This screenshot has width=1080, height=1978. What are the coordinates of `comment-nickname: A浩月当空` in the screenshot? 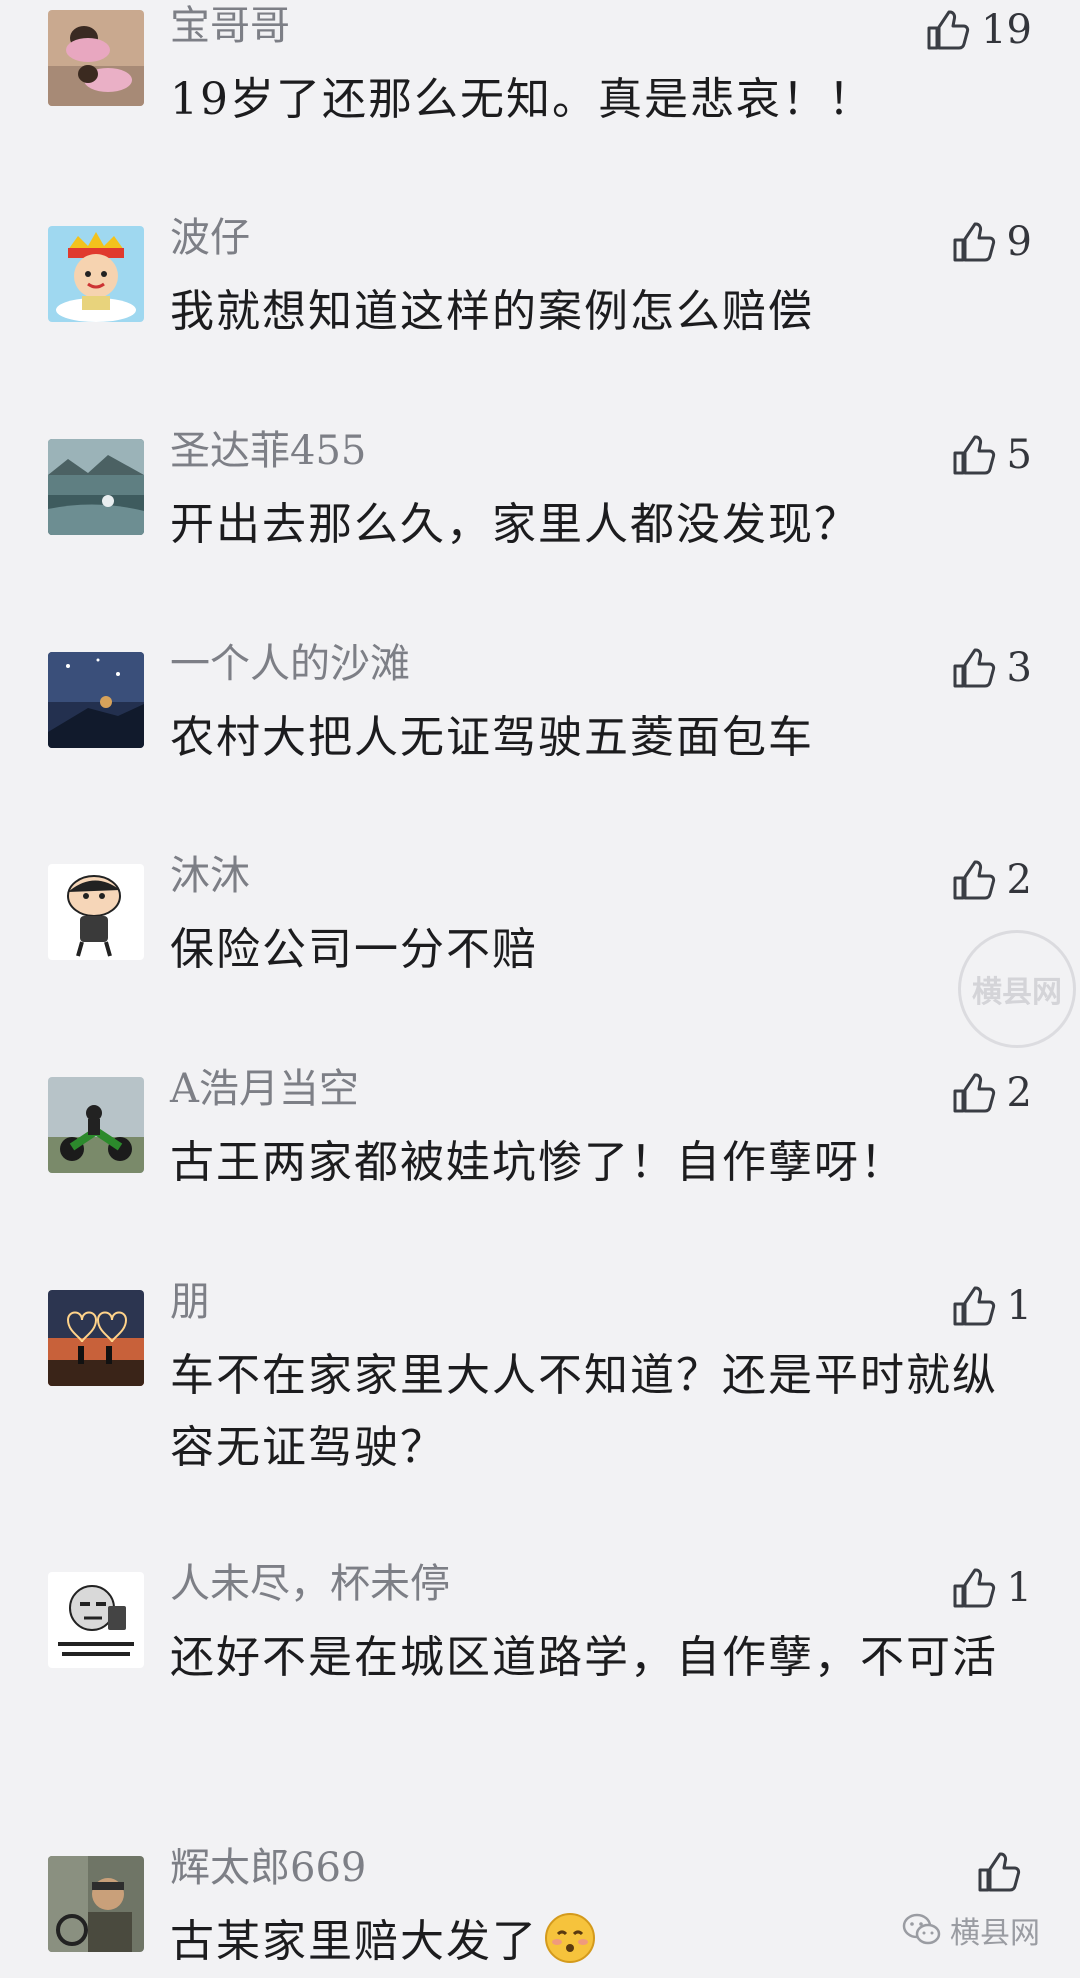 It's located at (264, 1089).